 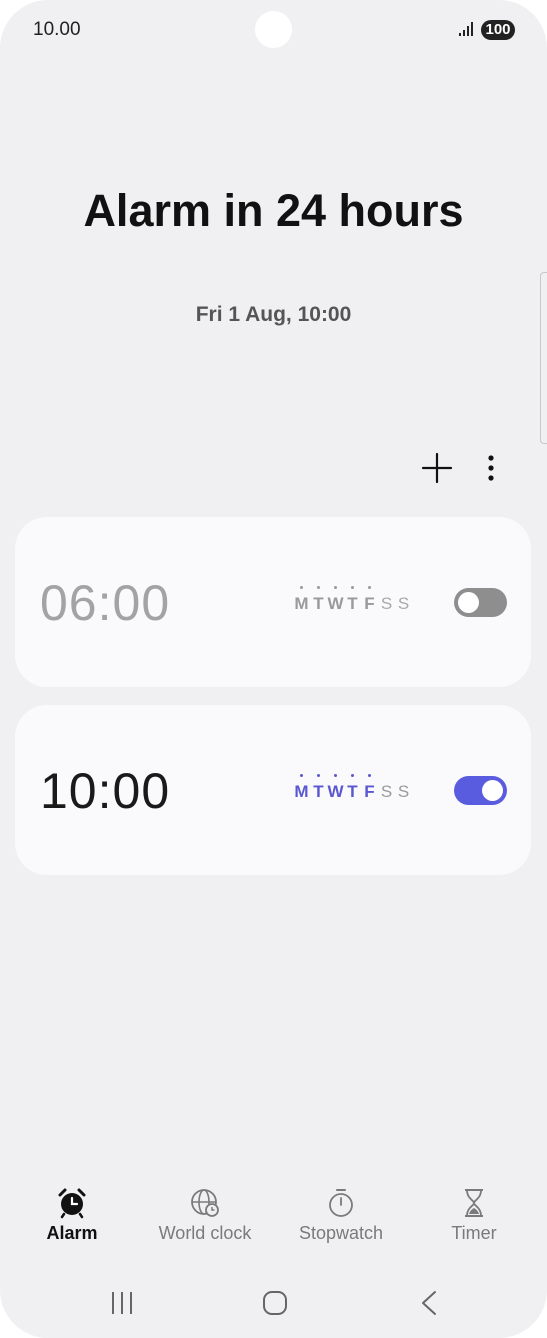 What do you see at coordinates (498, 30) in the screenshot?
I see `battery-indicator: 100` at bounding box center [498, 30].